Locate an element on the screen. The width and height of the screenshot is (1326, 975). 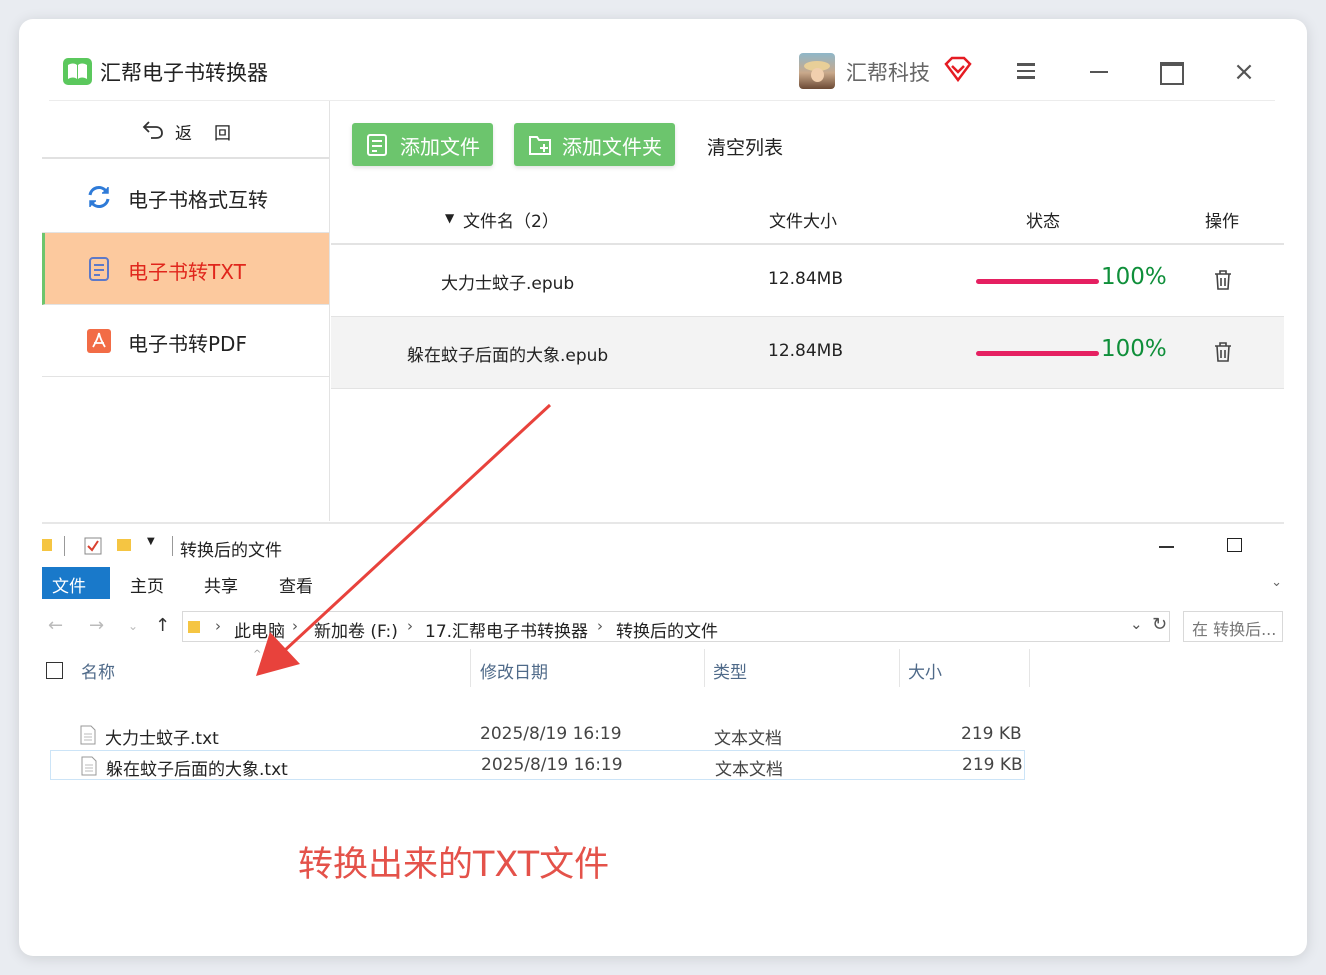
sidebar: 返回 电子书格式互转 电子书转TXT 电子书转PDF is located at coordinates (186, 311).